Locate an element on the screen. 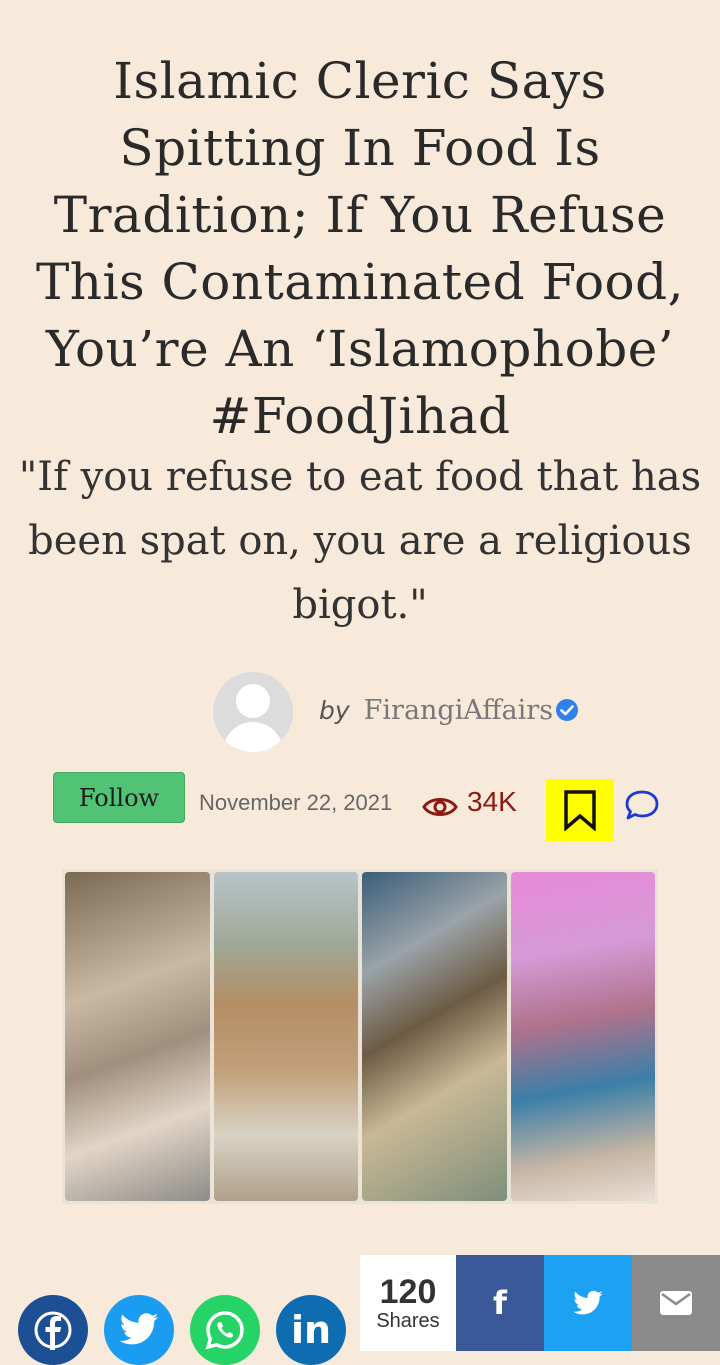 This screenshot has width=720, height=1365. email-bar-button is located at coordinates (676, 1303).